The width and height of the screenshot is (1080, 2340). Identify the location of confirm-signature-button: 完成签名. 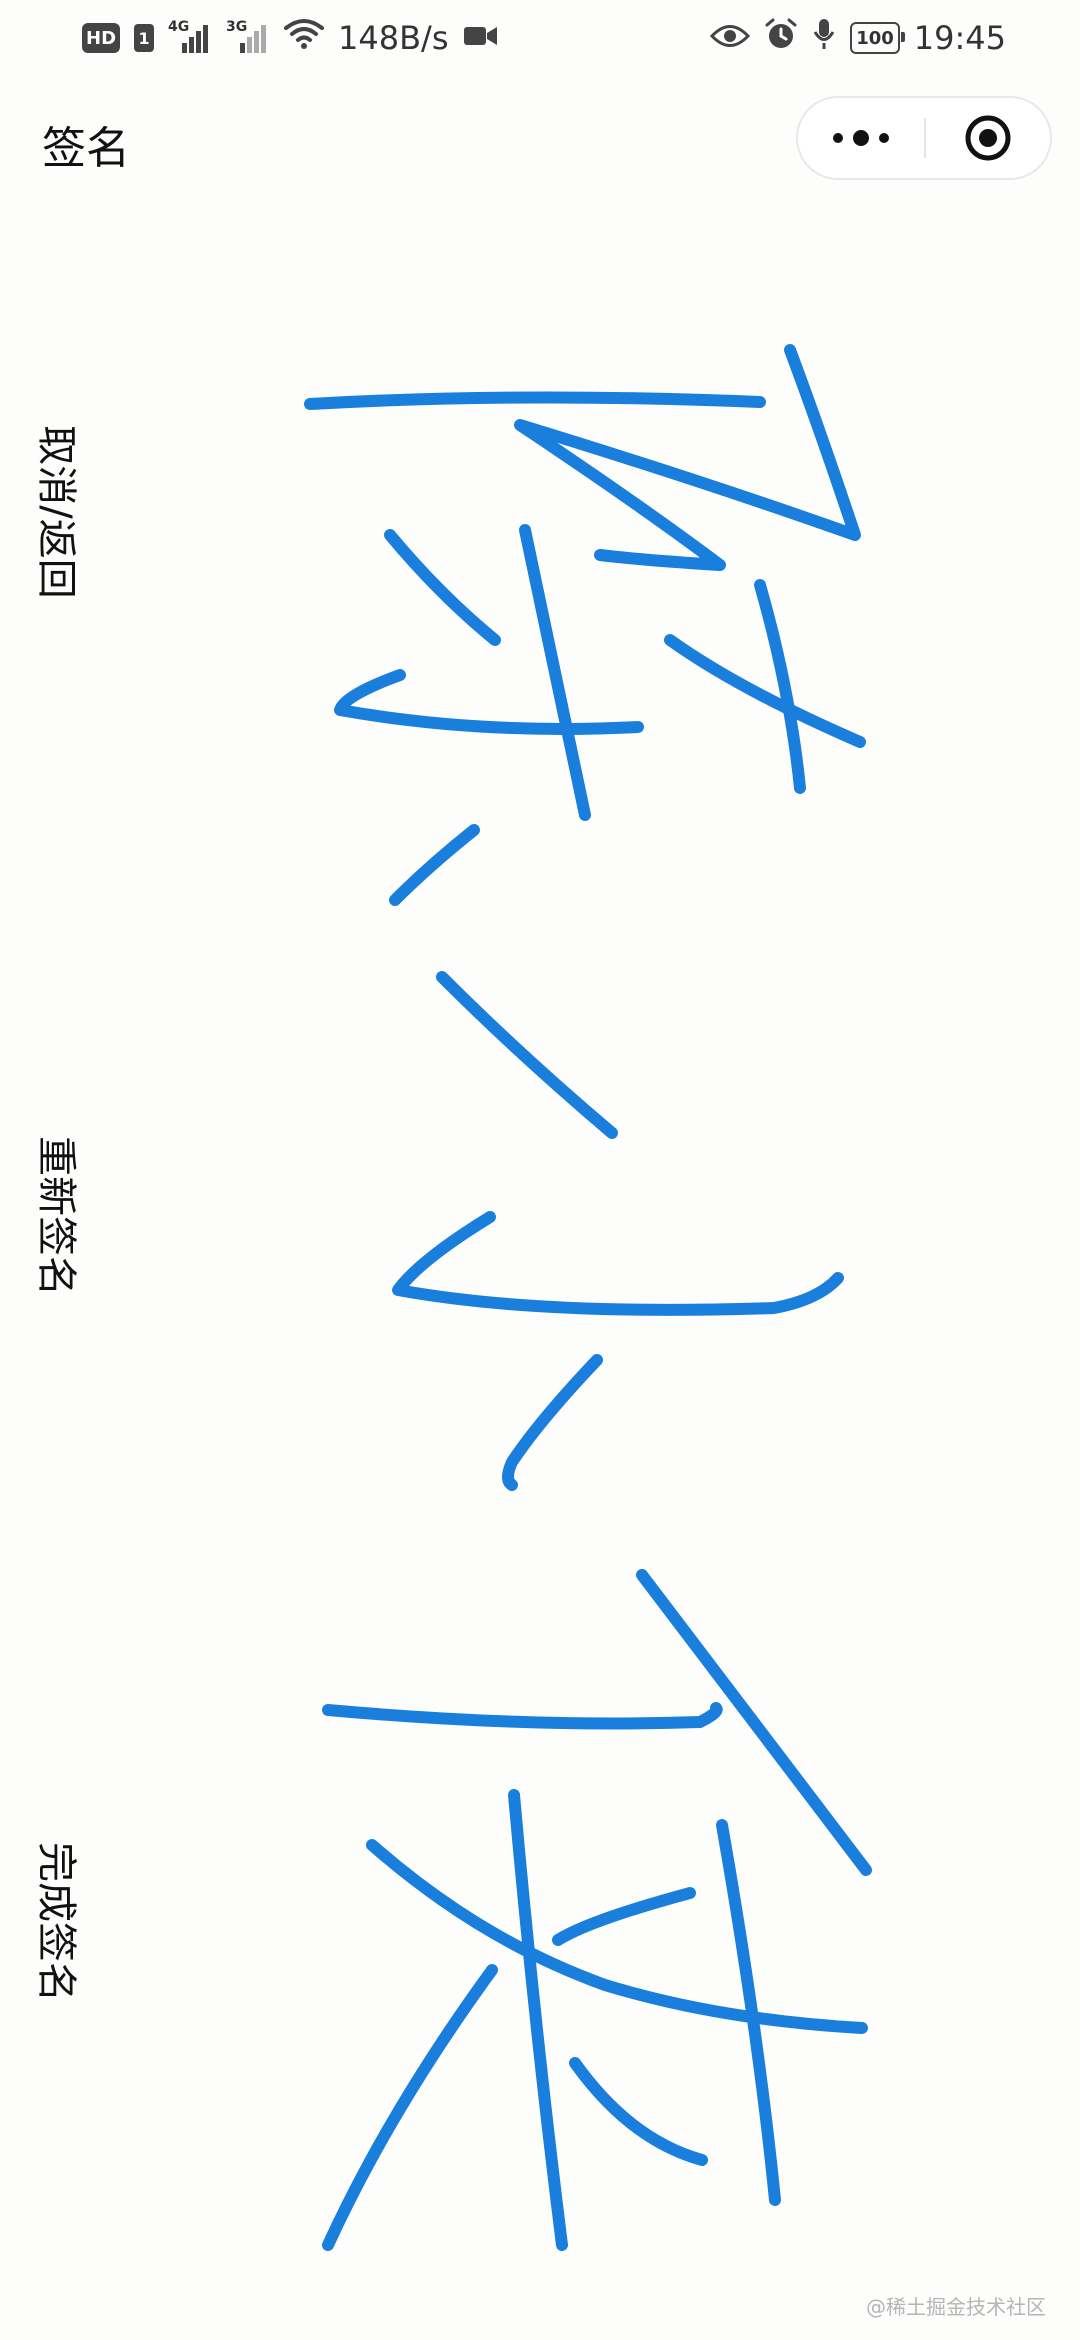
(60, 1922).